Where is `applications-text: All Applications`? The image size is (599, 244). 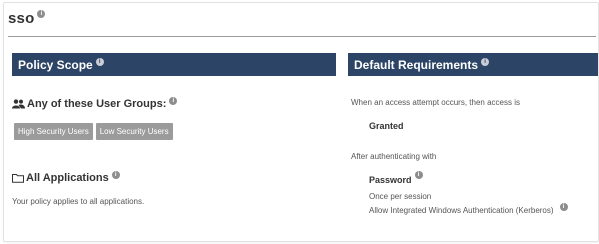 applications-text: All Applications is located at coordinates (67, 178).